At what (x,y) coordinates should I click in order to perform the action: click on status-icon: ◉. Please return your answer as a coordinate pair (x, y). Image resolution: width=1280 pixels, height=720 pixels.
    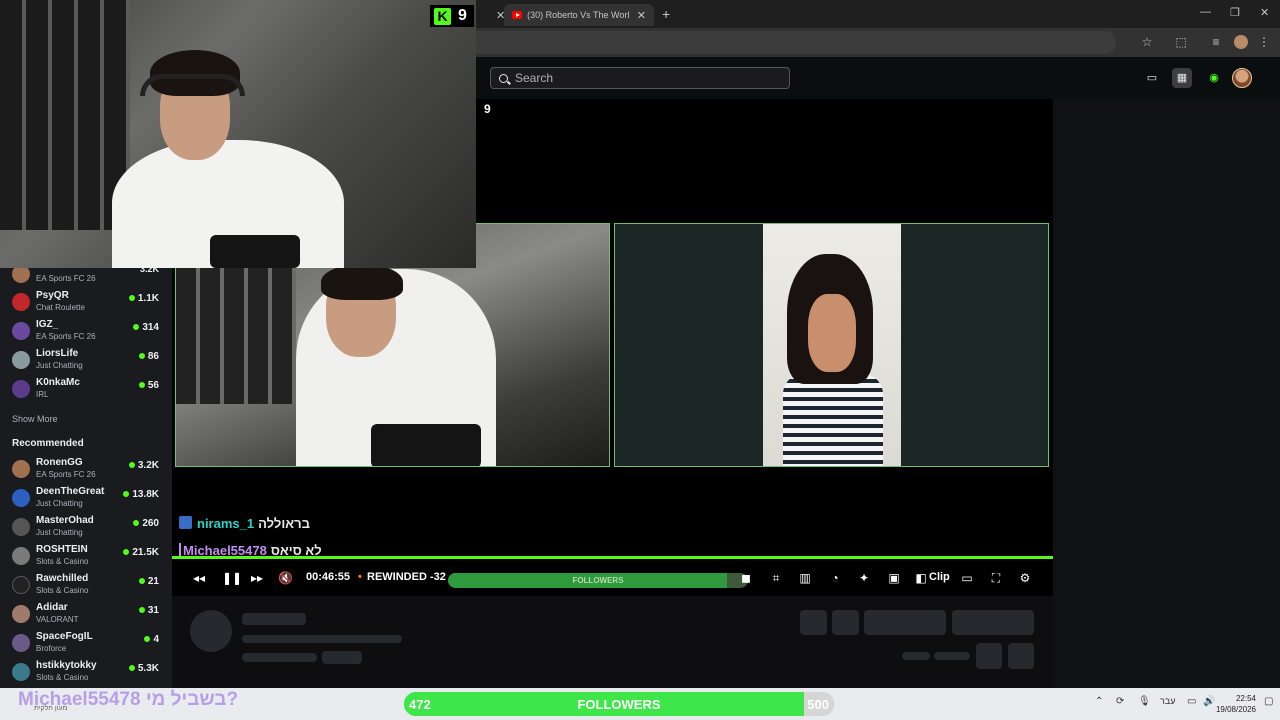
    Looking at the image, I should click on (1214, 78).